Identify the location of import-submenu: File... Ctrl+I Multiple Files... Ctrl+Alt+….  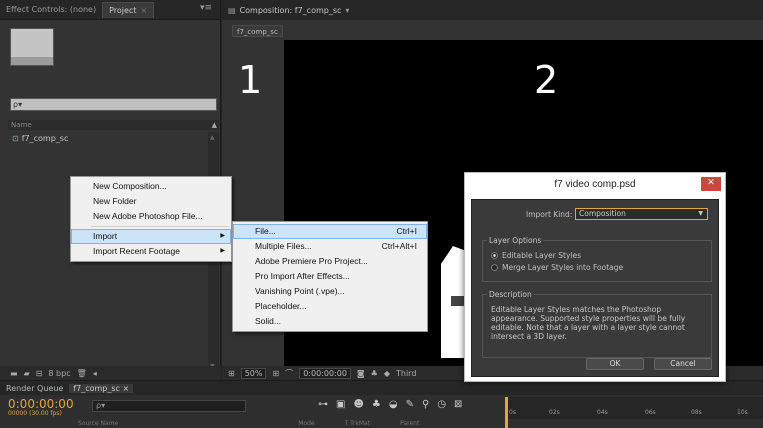
(330, 276).